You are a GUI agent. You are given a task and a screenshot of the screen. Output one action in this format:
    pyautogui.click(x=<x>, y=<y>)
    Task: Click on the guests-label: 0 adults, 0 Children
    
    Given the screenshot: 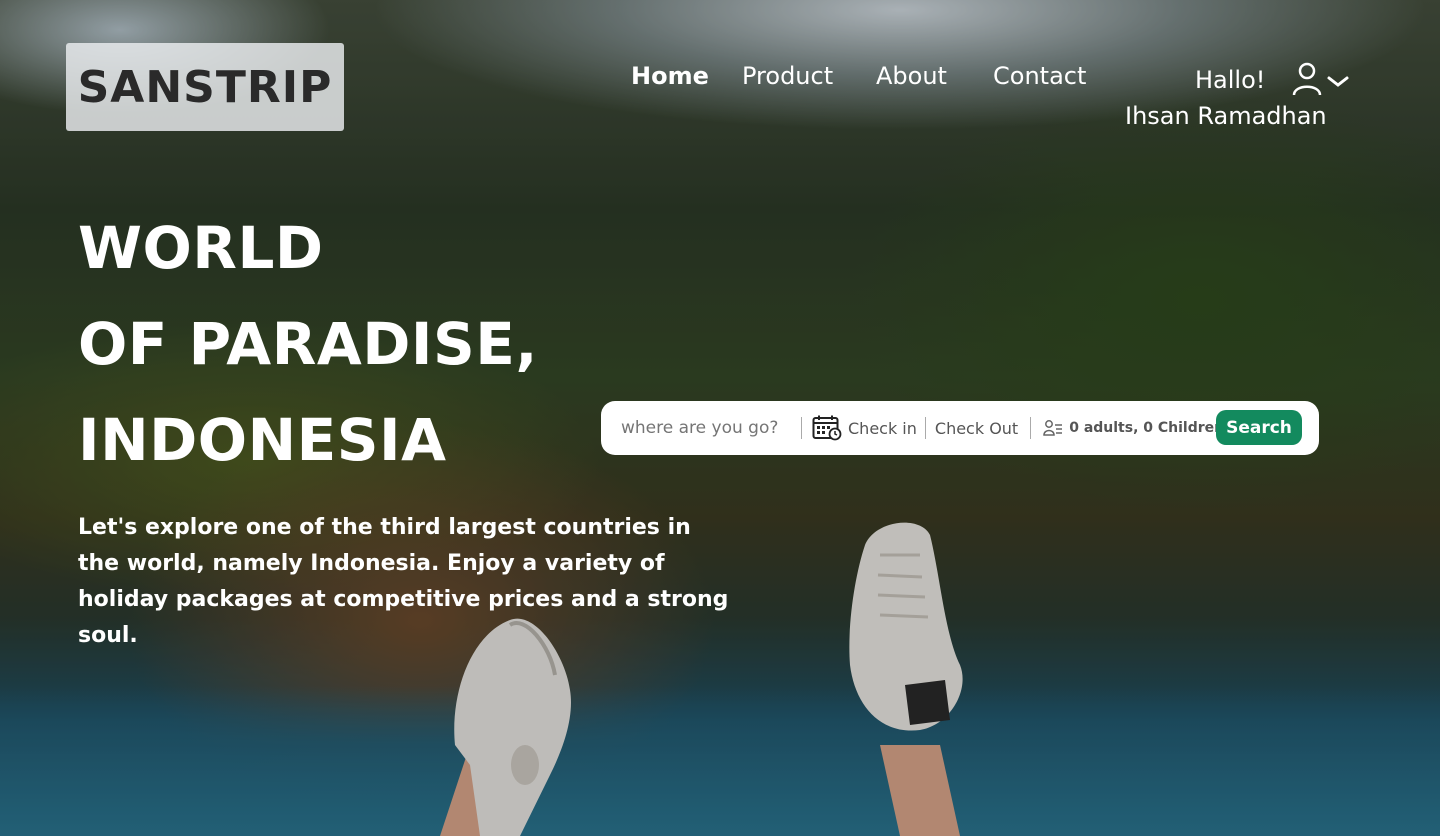 What is the action you would take?
    pyautogui.click(x=1147, y=428)
    